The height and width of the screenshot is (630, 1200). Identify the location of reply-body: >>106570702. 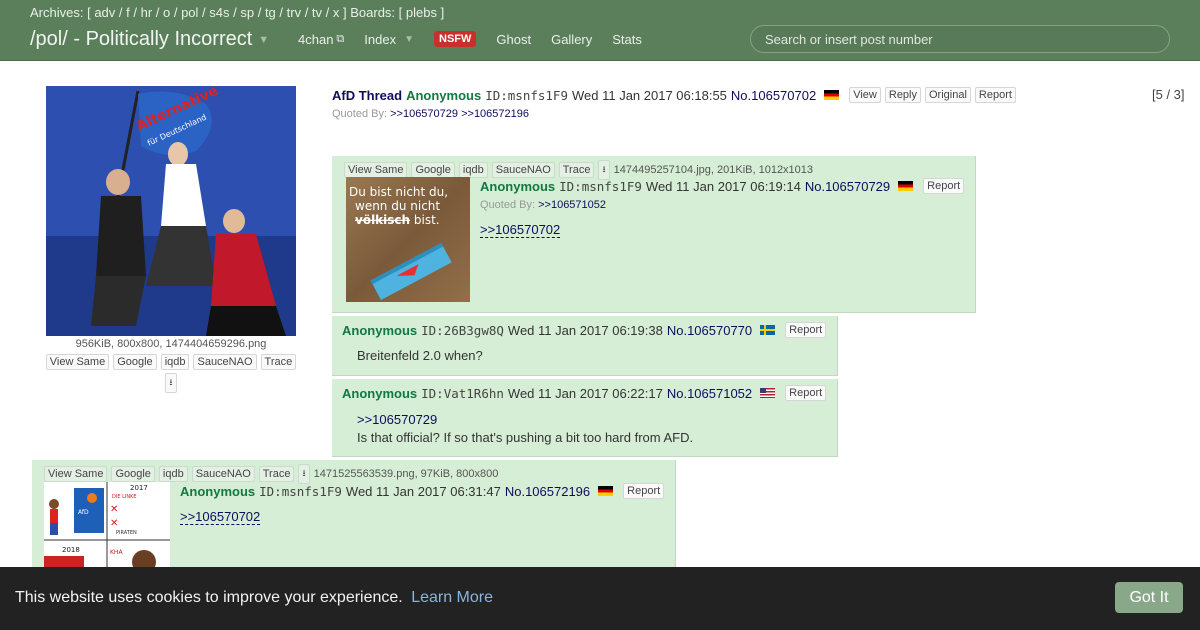
(220, 517).